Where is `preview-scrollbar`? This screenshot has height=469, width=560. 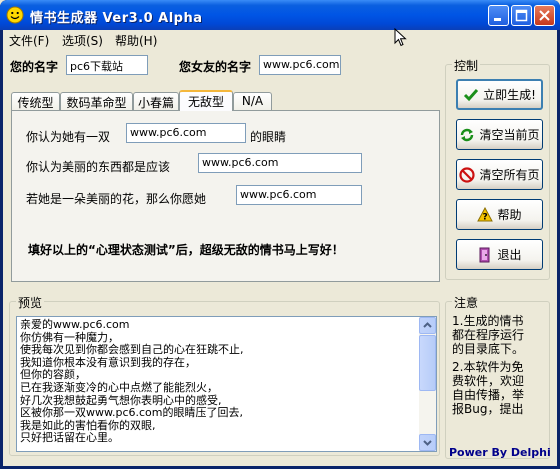 preview-scrollbar is located at coordinates (427, 384).